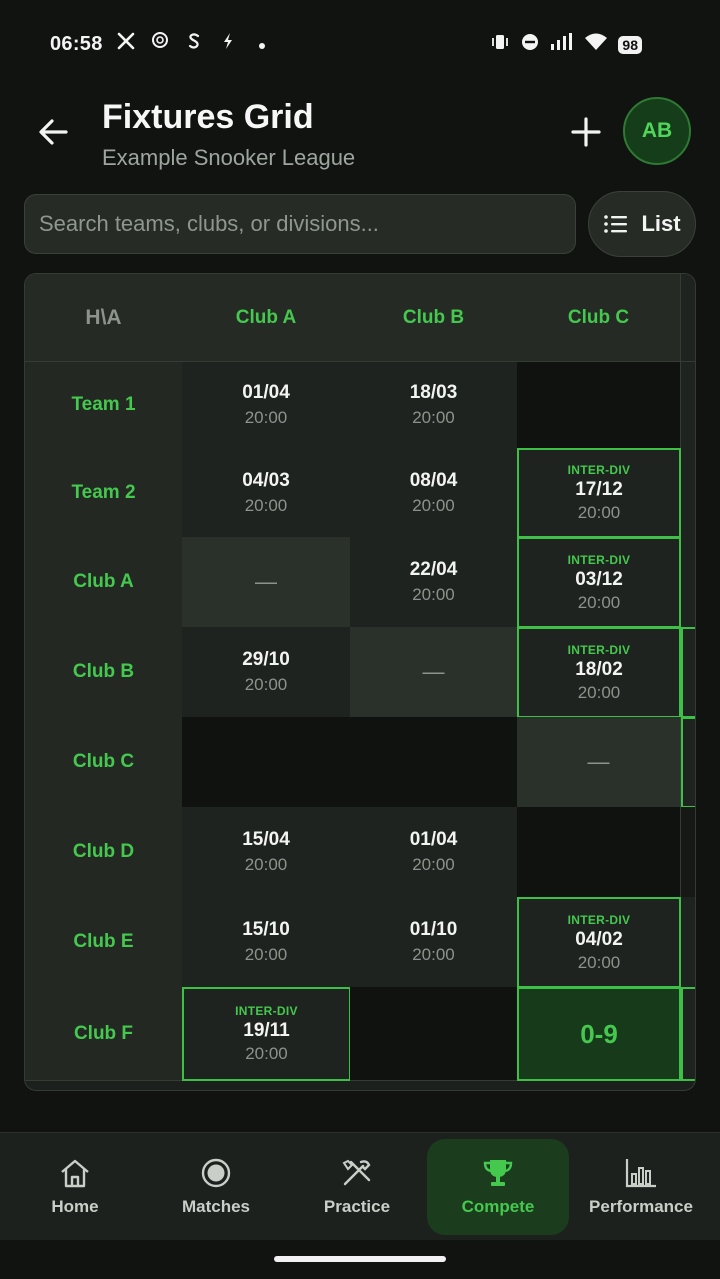 Image resolution: width=720 pixels, height=1279 pixels. Describe the element at coordinates (434, 493) in the screenshot. I see `fixture-cell: 08/04 20:00` at that location.